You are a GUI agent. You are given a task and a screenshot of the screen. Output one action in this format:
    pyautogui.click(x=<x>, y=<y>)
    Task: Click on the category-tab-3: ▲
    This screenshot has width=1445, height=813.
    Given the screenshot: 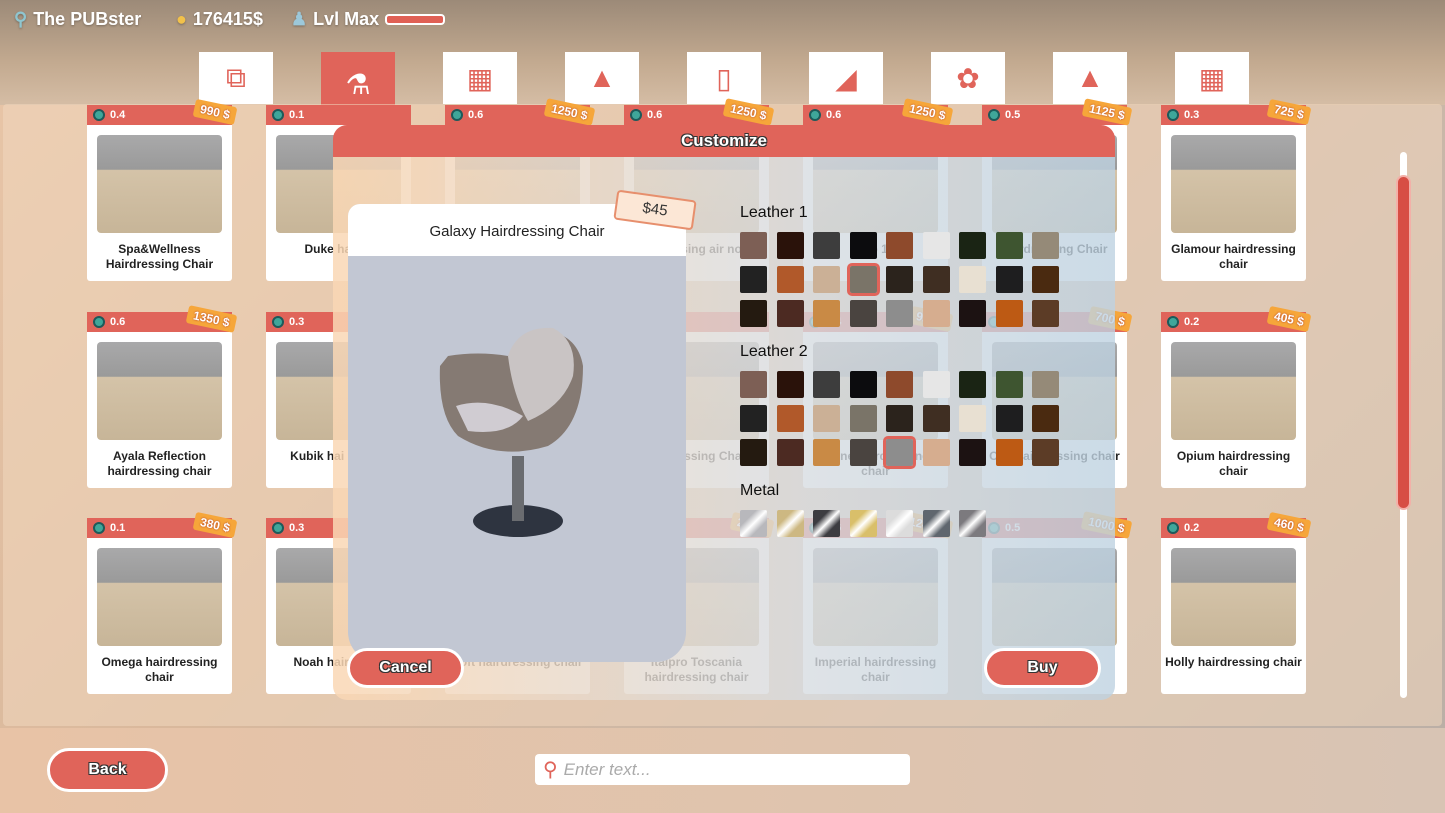 What is the action you would take?
    pyautogui.click(x=602, y=78)
    